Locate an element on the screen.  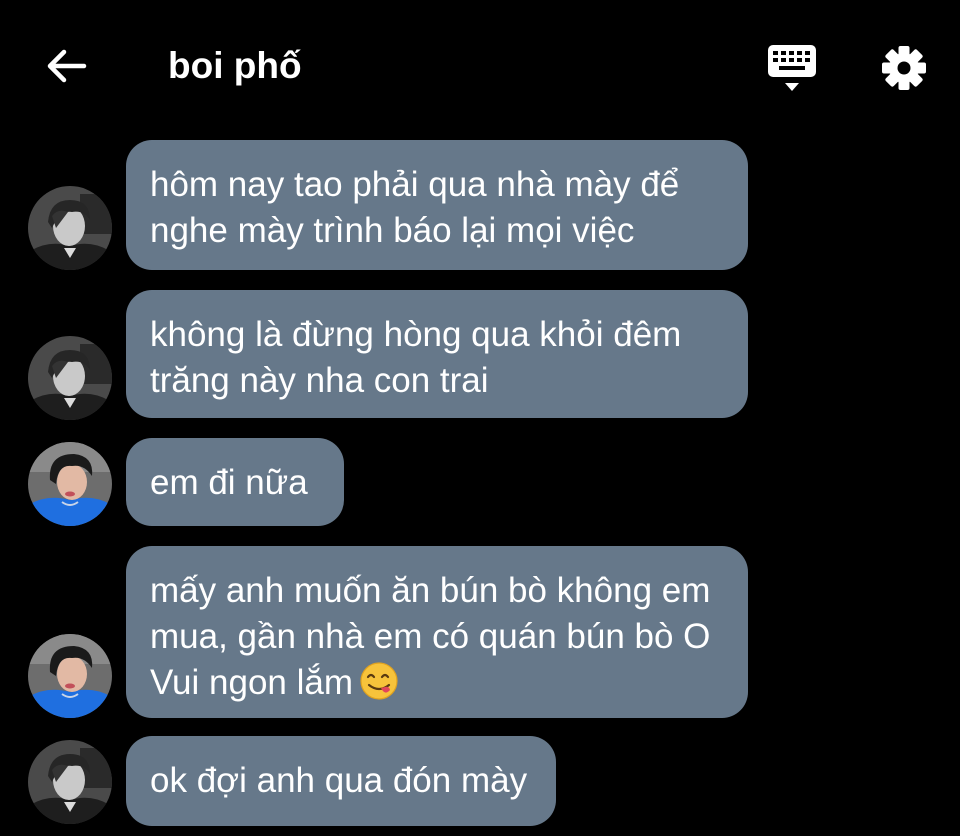
message-text-line: Vui ngon lắm is located at coordinates (251, 682).